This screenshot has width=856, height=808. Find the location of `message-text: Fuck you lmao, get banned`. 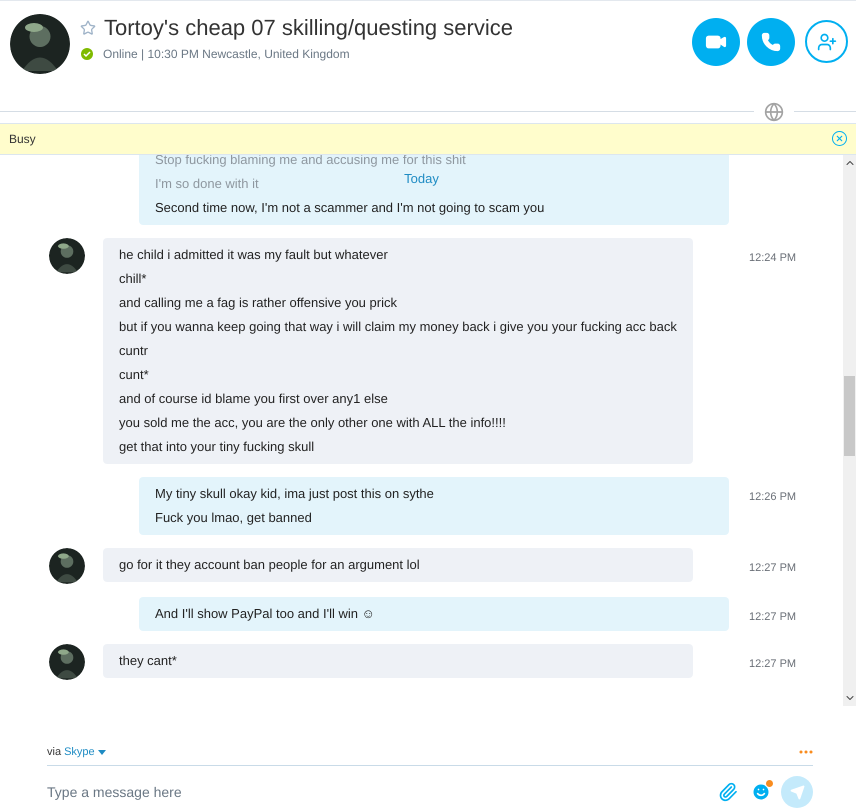

message-text: Fuck you lmao, get banned is located at coordinates (233, 517).